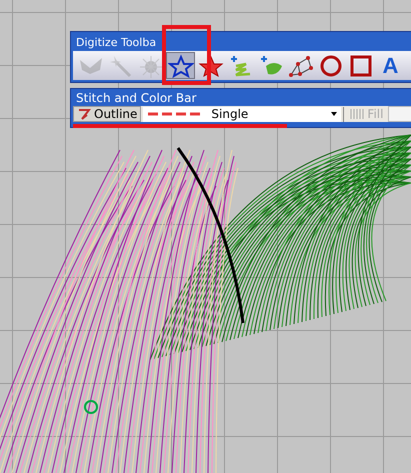 The width and height of the screenshot is (411, 473). I want to click on burst-icon, so click(151, 66).